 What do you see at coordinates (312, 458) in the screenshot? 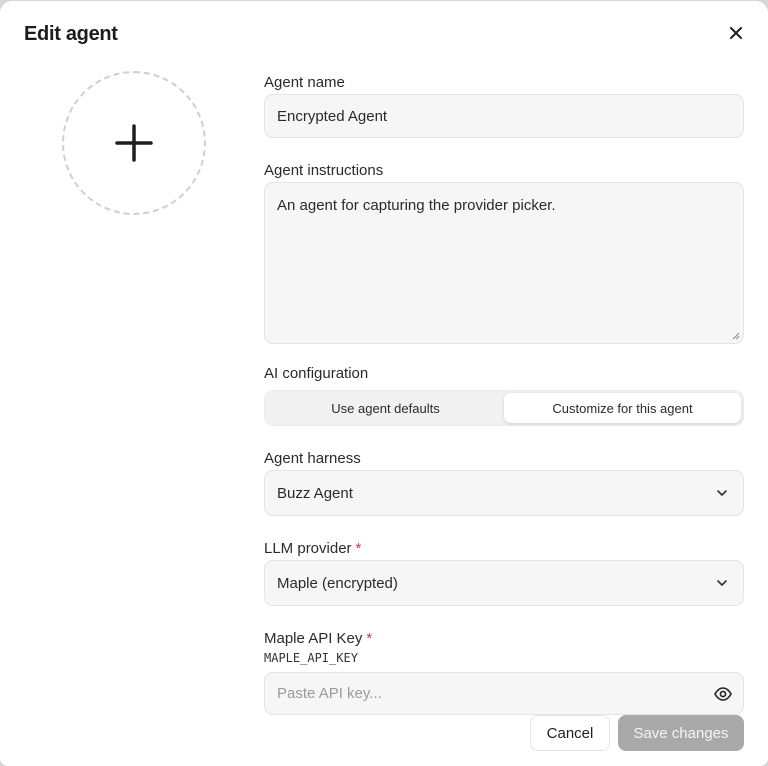
I see `agent-harness-label: Agent harness` at bounding box center [312, 458].